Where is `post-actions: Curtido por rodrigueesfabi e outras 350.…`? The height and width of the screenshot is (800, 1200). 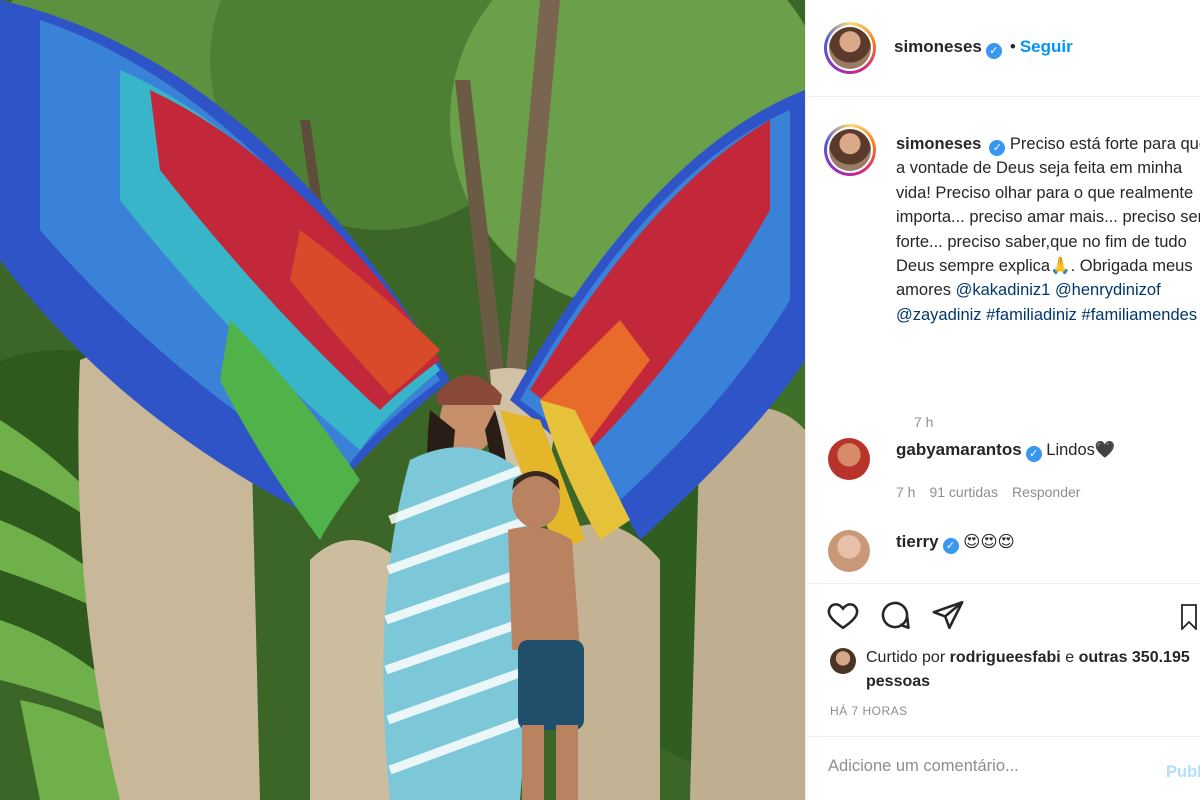
post-actions: Curtido por rodrigueesfabi e outras 350.… is located at coordinates (1003, 659).